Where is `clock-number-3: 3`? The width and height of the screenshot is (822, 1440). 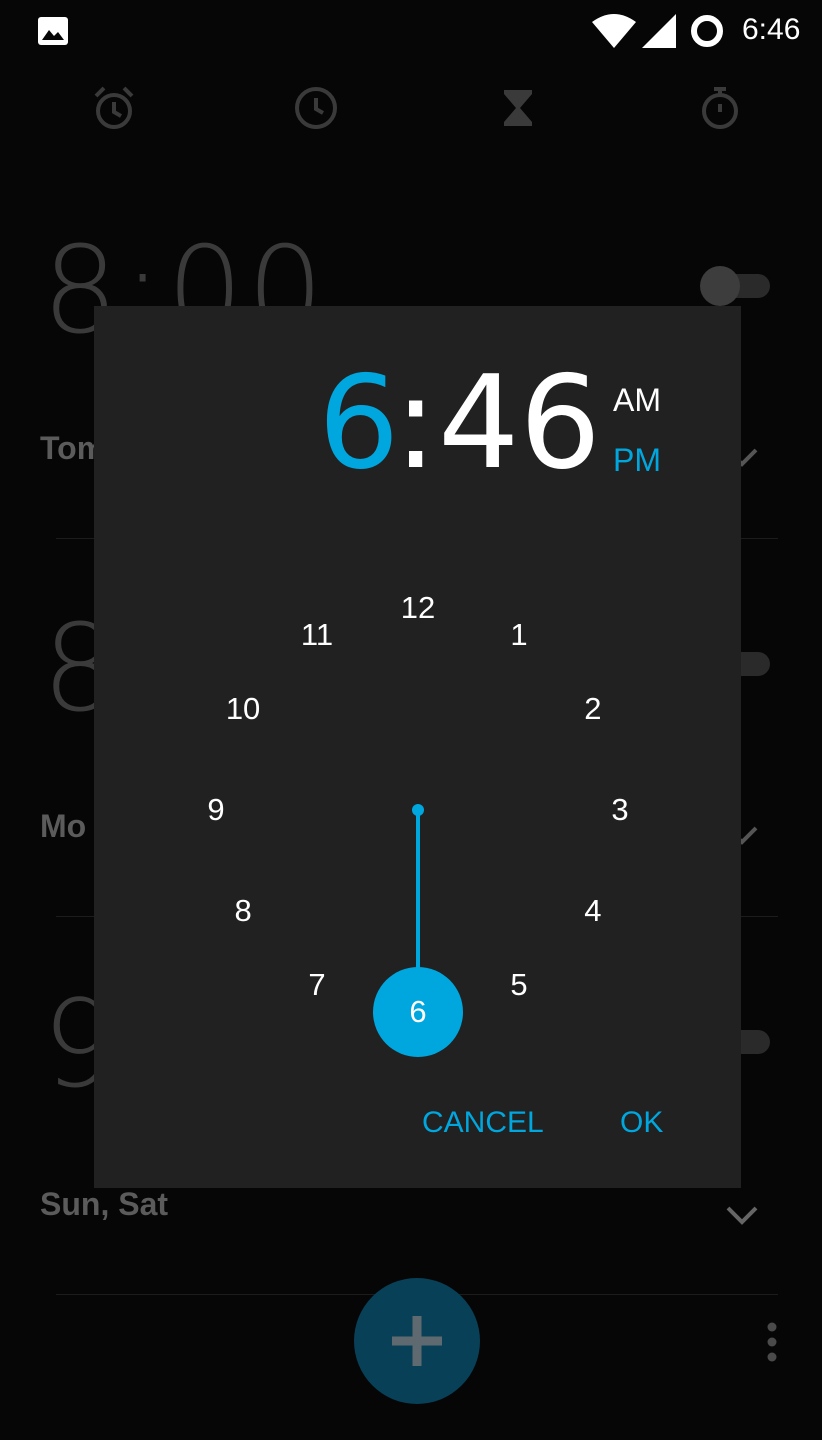
clock-number-3: 3 is located at coordinates (620, 810).